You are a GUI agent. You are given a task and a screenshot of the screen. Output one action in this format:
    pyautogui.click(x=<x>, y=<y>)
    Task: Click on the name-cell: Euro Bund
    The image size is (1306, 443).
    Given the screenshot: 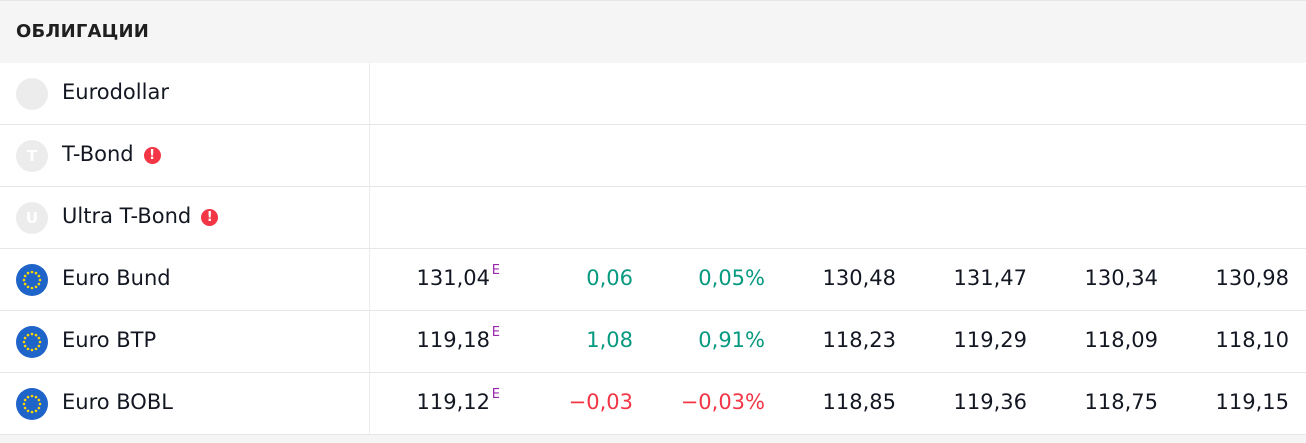 What is the action you would take?
    pyautogui.click(x=185, y=280)
    